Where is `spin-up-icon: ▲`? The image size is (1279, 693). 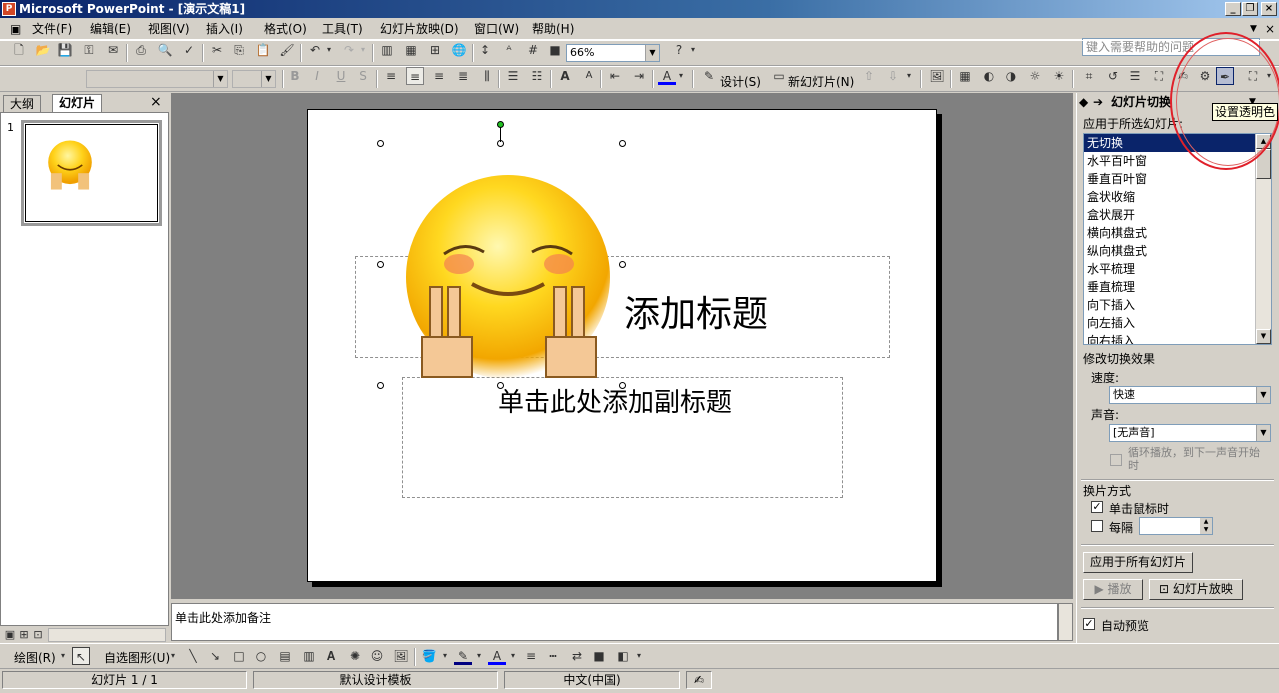
spin-up-icon: ▲ is located at coordinates (1206, 522).